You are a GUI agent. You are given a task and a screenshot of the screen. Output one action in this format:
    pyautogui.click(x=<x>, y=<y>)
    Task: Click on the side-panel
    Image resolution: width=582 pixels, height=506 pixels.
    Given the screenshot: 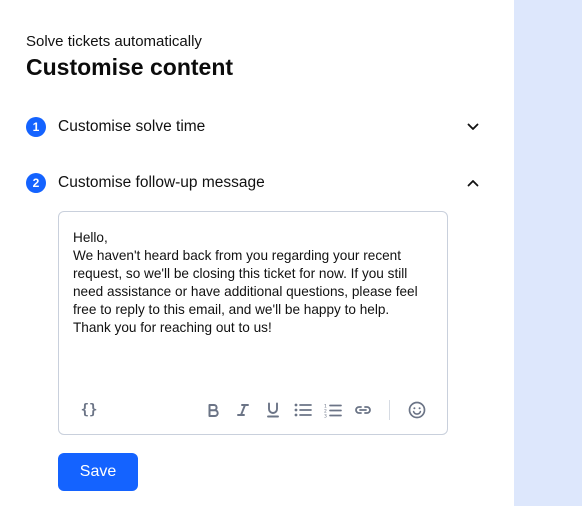 What is the action you would take?
    pyautogui.click(x=548, y=253)
    